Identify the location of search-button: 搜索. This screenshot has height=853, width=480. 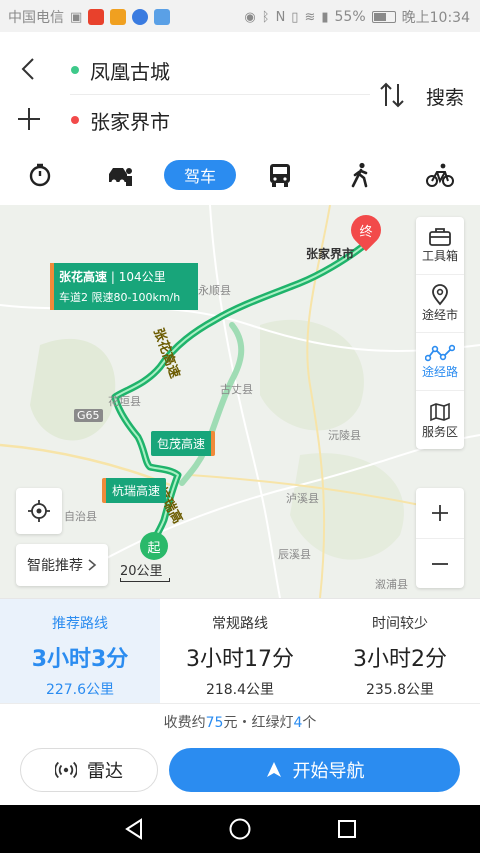
(445, 96).